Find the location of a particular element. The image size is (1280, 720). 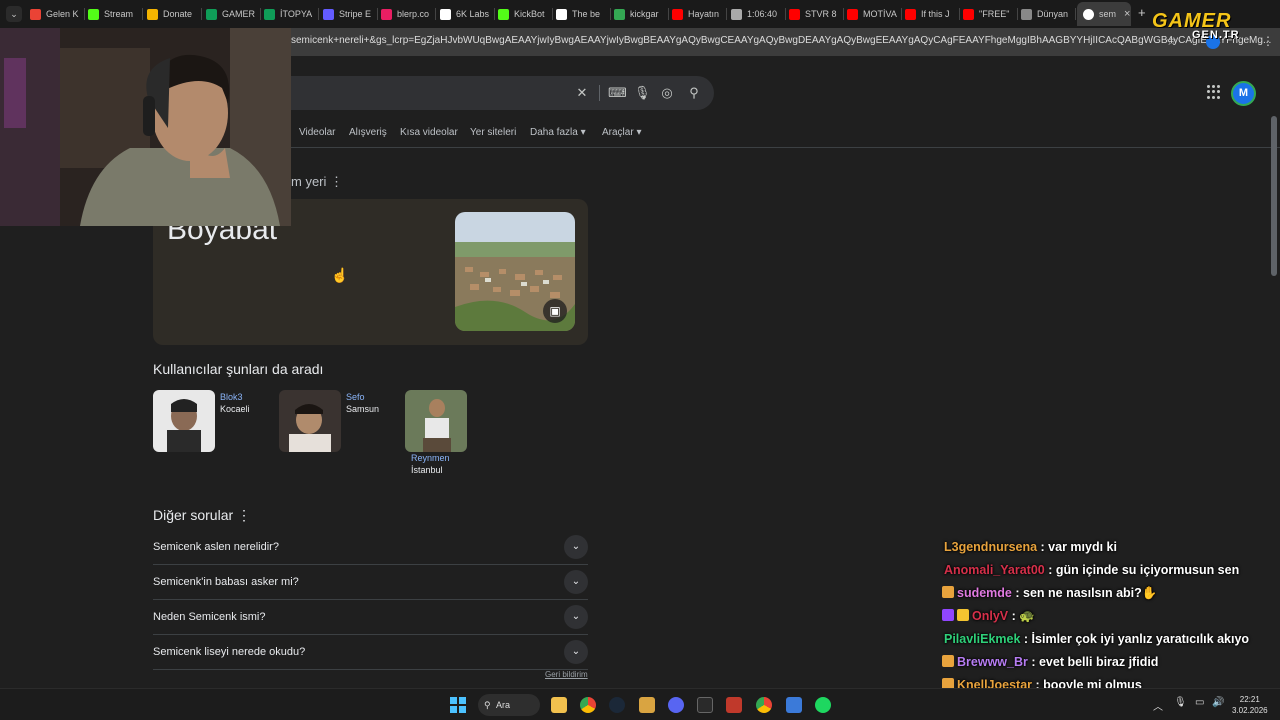

tab-tools: Araçlar ▾ is located at coordinates (621, 132).